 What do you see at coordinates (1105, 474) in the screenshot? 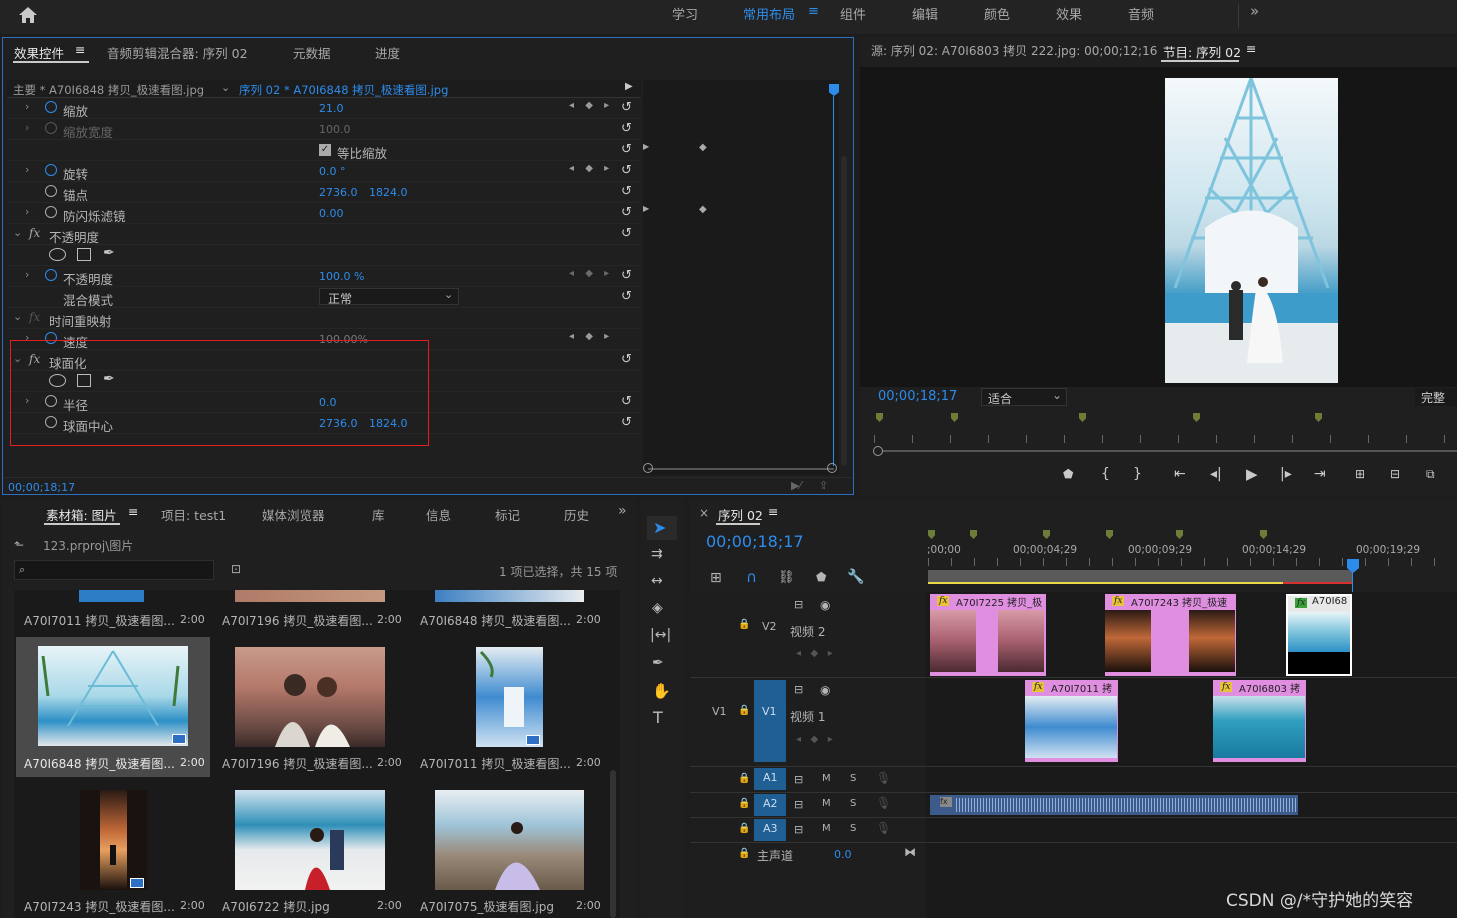
I see `mark-in-icon: {` at bounding box center [1105, 474].